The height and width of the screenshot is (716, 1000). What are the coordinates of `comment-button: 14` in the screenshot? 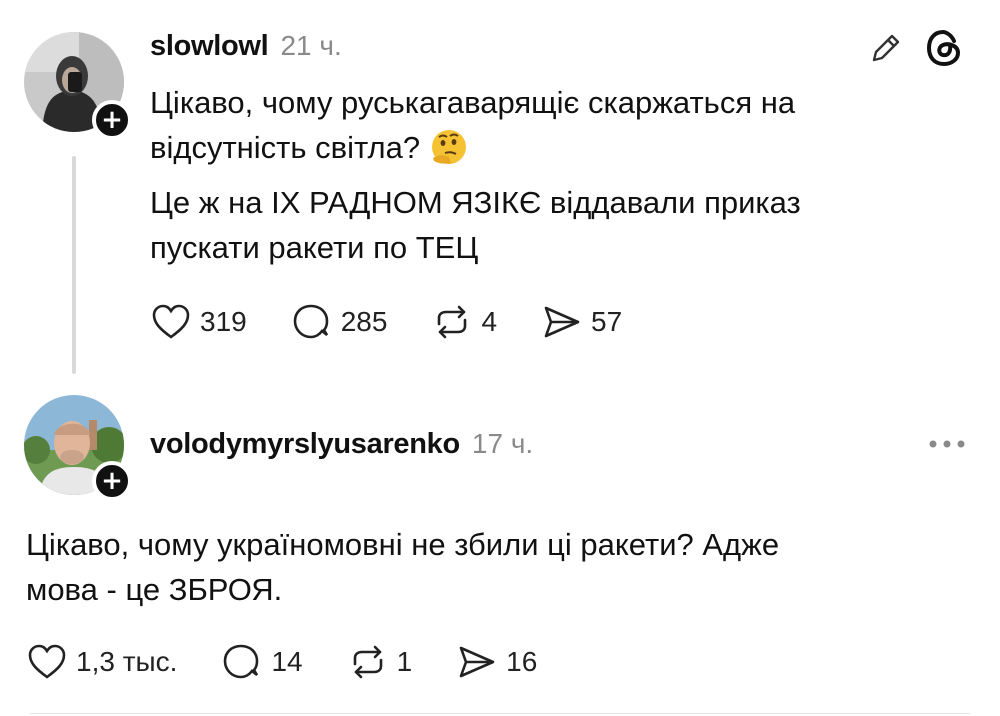 It's located at (262, 662).